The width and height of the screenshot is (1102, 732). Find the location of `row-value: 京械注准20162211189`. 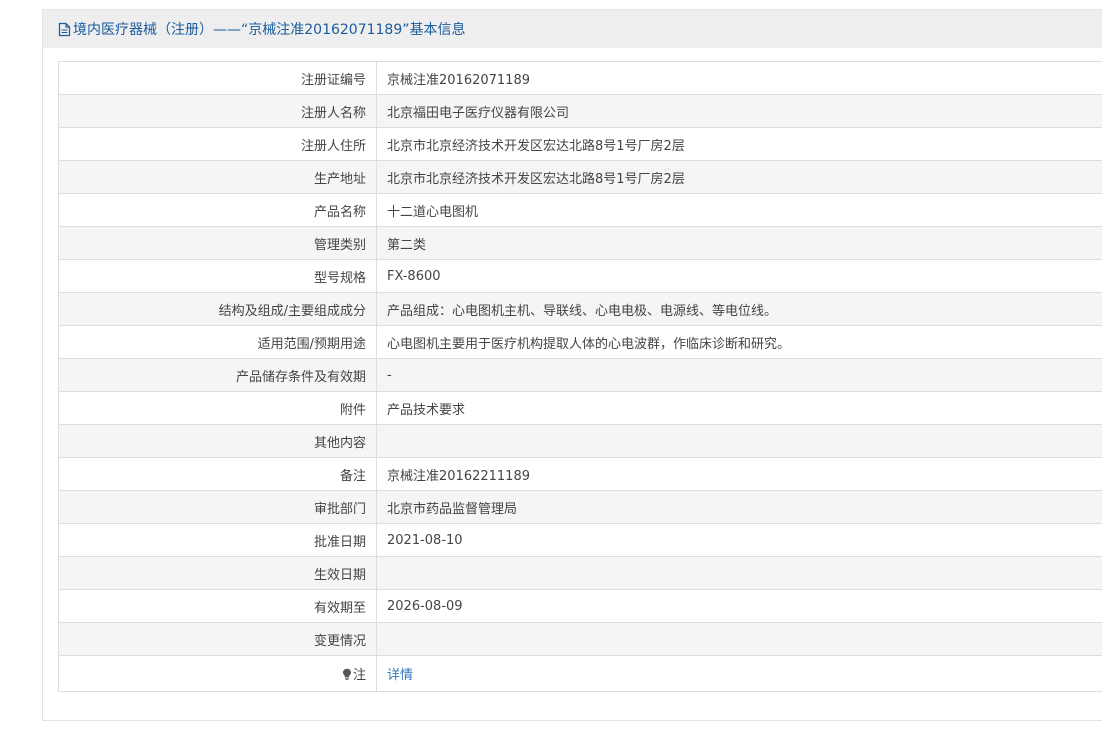

row-value: 京械注准20162211189 is located at coordinates (739, 474).